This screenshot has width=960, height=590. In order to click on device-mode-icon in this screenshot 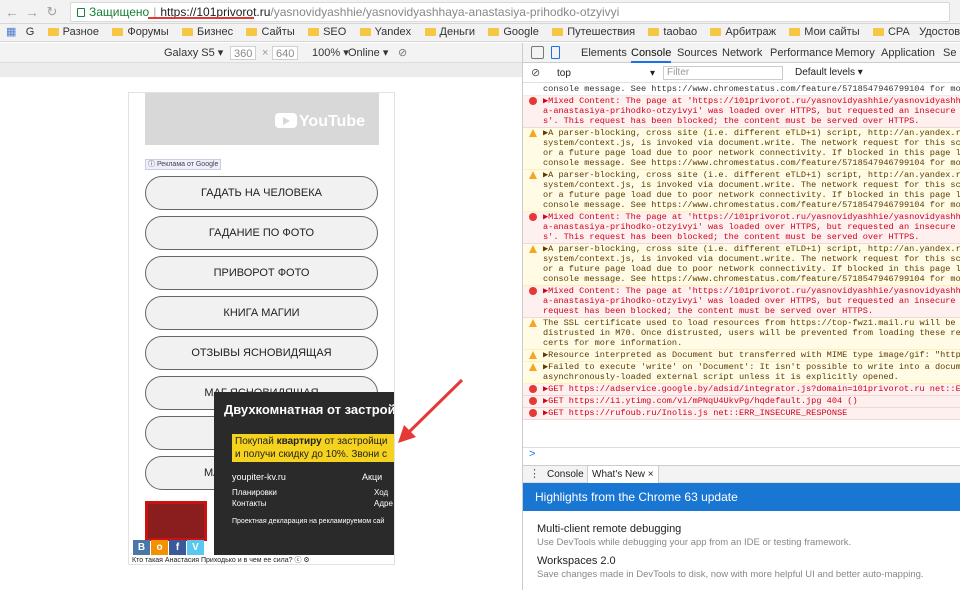, I will do `click(555, 52)`.